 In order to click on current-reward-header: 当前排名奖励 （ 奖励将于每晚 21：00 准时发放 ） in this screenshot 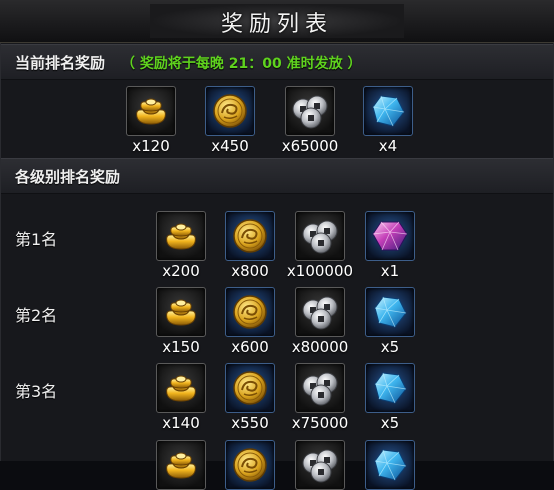, I will do `click(277, 62)`.